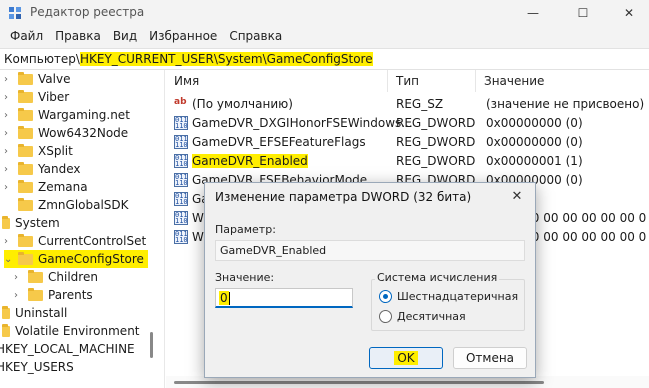 Image resolution: width=649 pixels, height=388 pixels. Describe the element at coordinates (9, 259) in the screenshot. I see `chevron-down-icon: ⌄` at that location.